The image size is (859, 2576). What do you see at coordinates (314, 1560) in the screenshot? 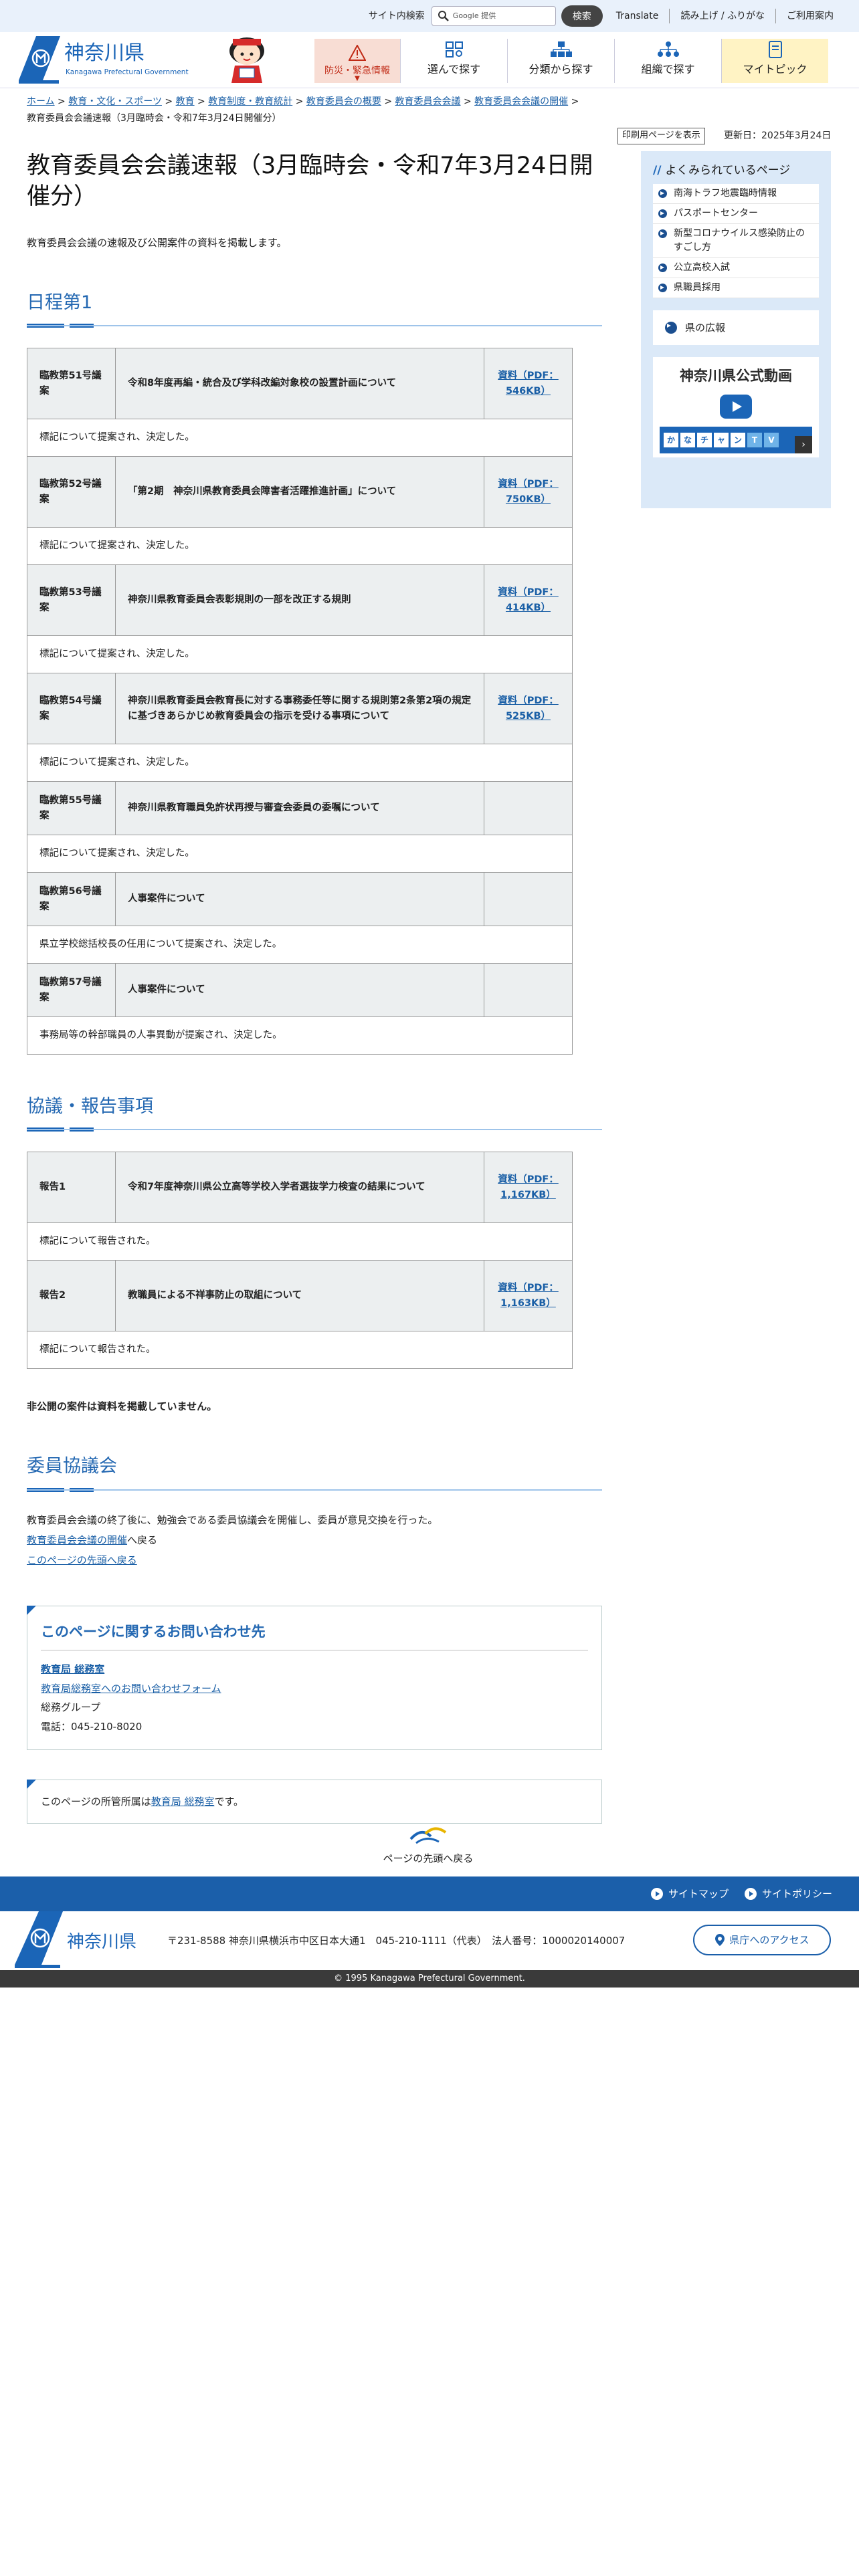
I see `top-line: このページの先頭へ戻る` at bounding box center [314, 1560].